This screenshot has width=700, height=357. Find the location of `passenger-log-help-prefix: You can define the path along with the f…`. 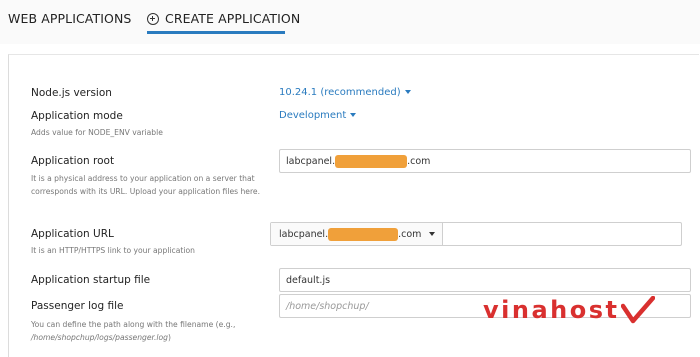

passenger-log-help-prefix: You can define the path along with the f… is located at coordinates (133, 324).